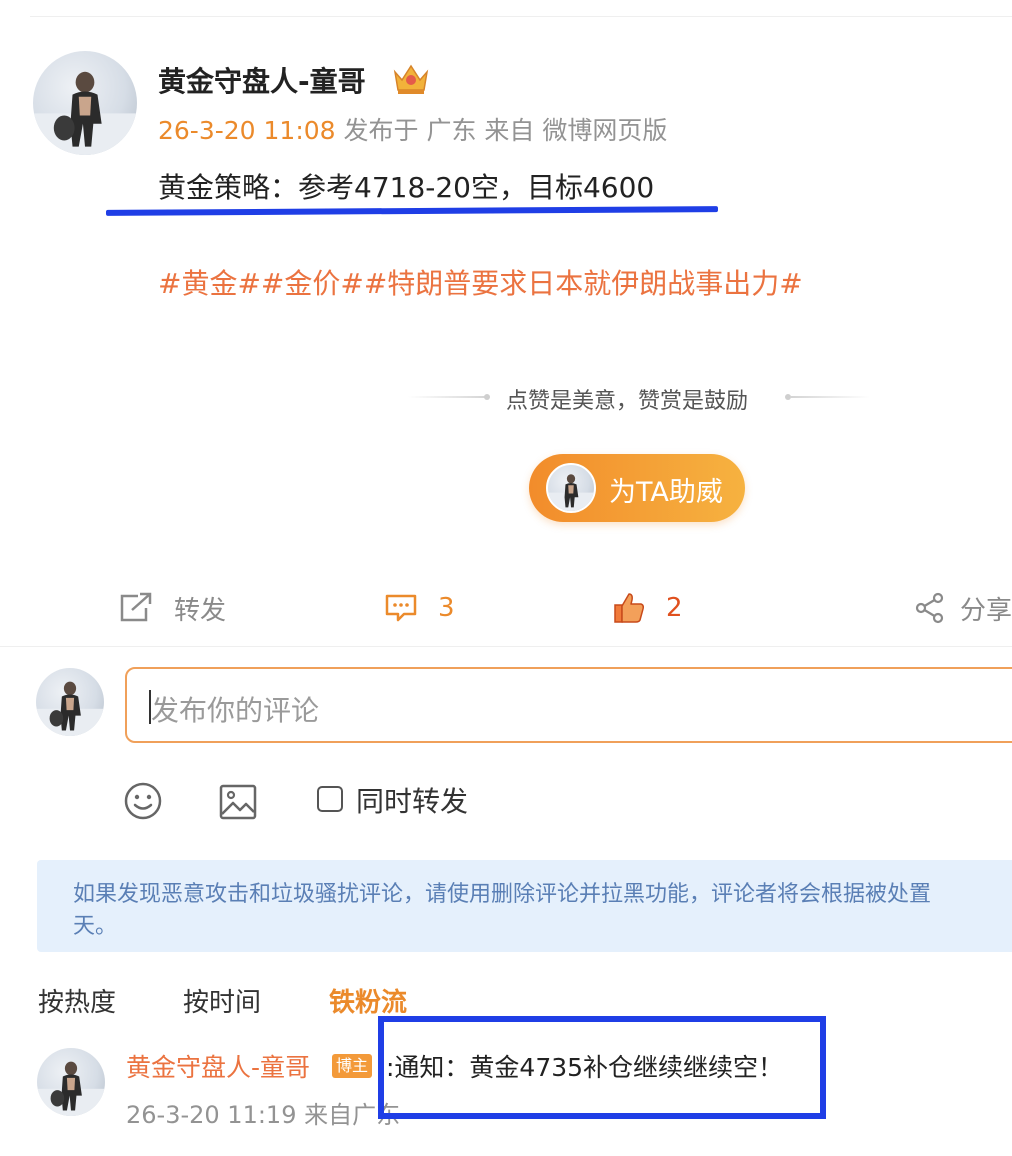  I want to click on share-button: 分享, so click(963, 608).